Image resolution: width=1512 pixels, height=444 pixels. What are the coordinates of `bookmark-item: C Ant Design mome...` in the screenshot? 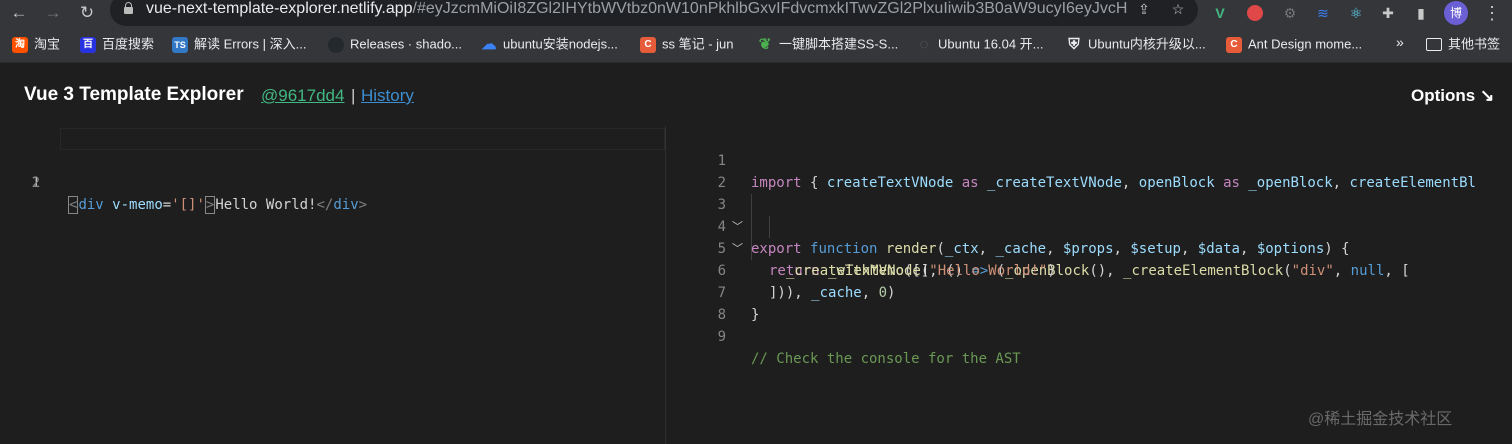 It's located at (1294, 44).